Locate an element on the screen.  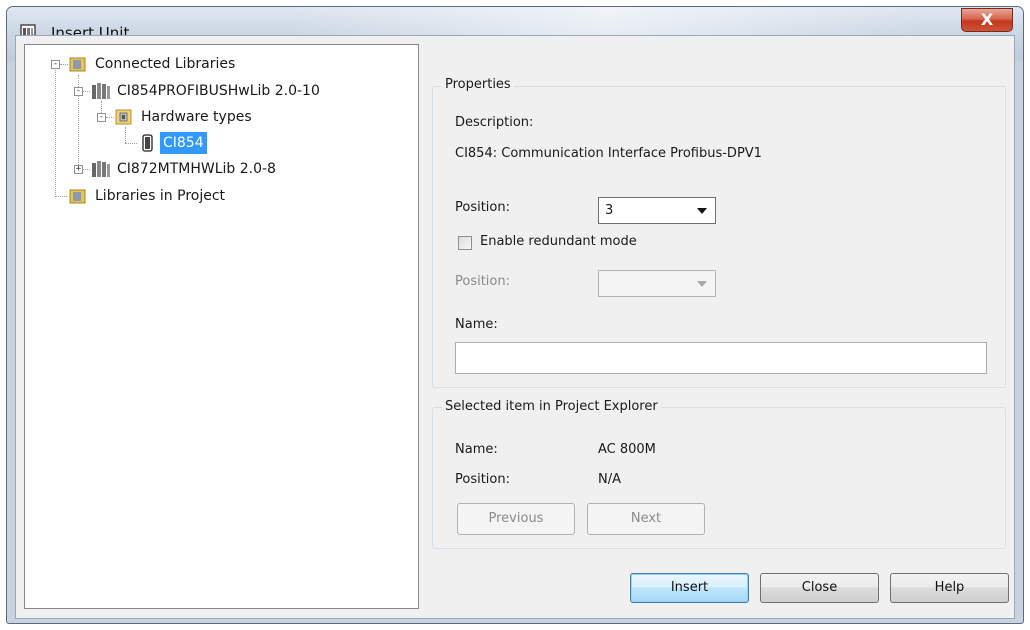
folder-icon is located at coordinates (124, 121).